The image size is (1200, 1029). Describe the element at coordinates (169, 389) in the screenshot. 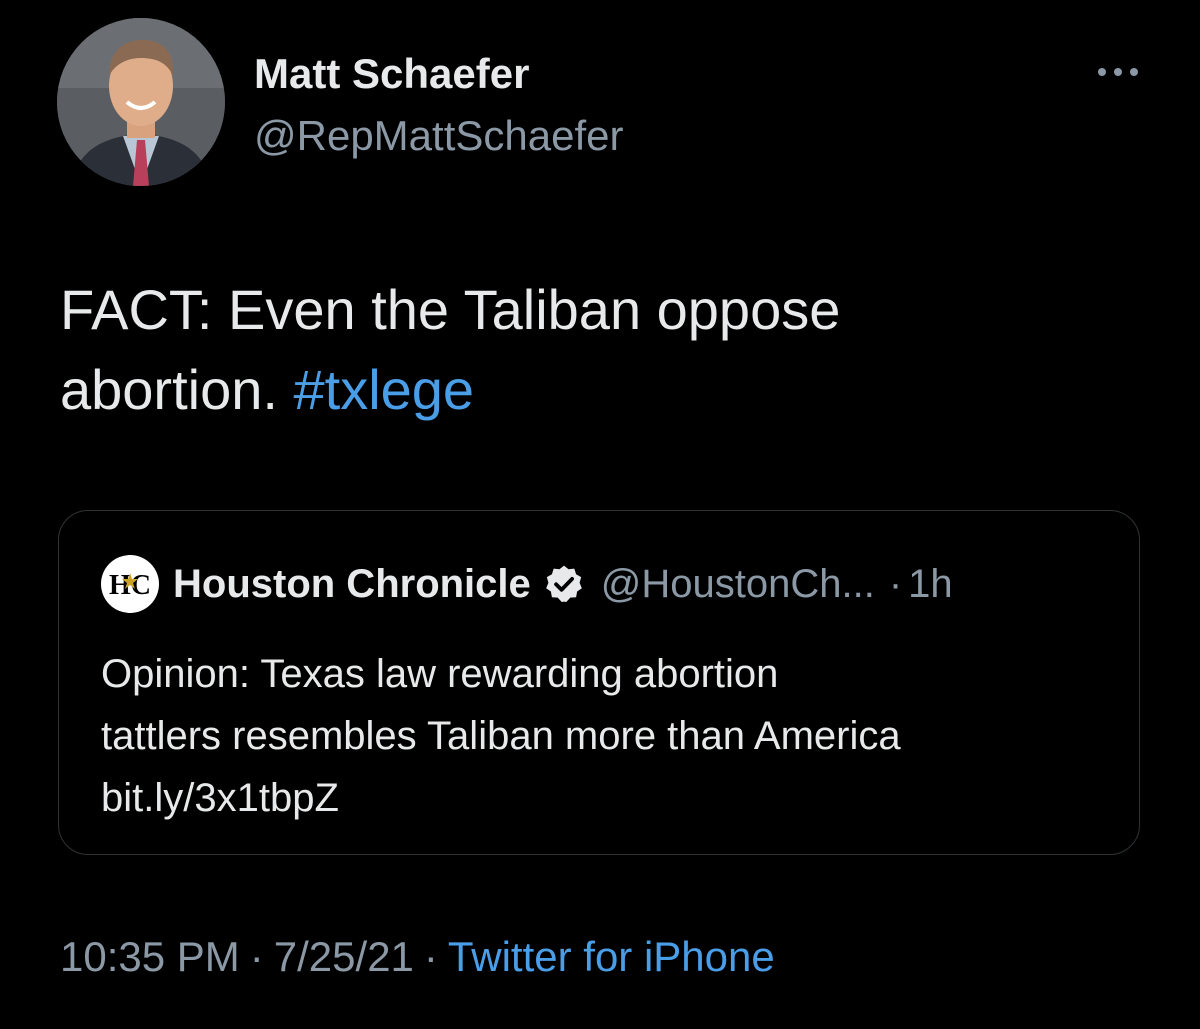

I see `tweet-text-word: abortion.` at that location.